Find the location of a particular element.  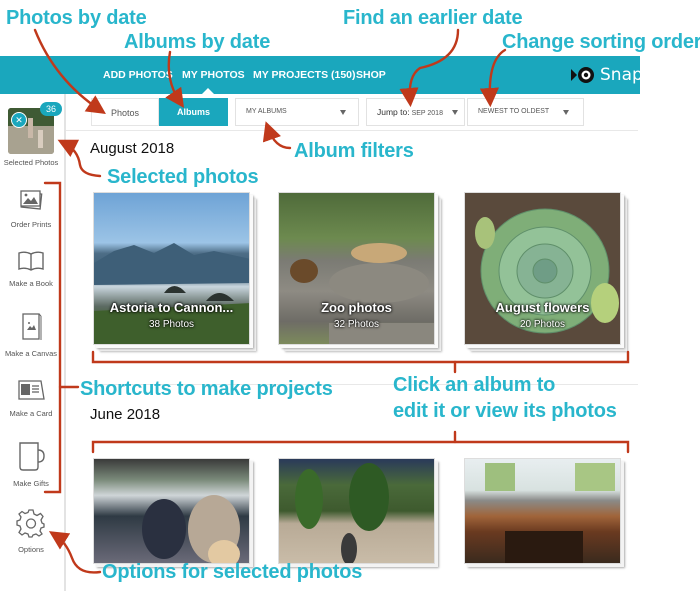

album-photo-count: 32 Photos is located at coordinates (356, 324).